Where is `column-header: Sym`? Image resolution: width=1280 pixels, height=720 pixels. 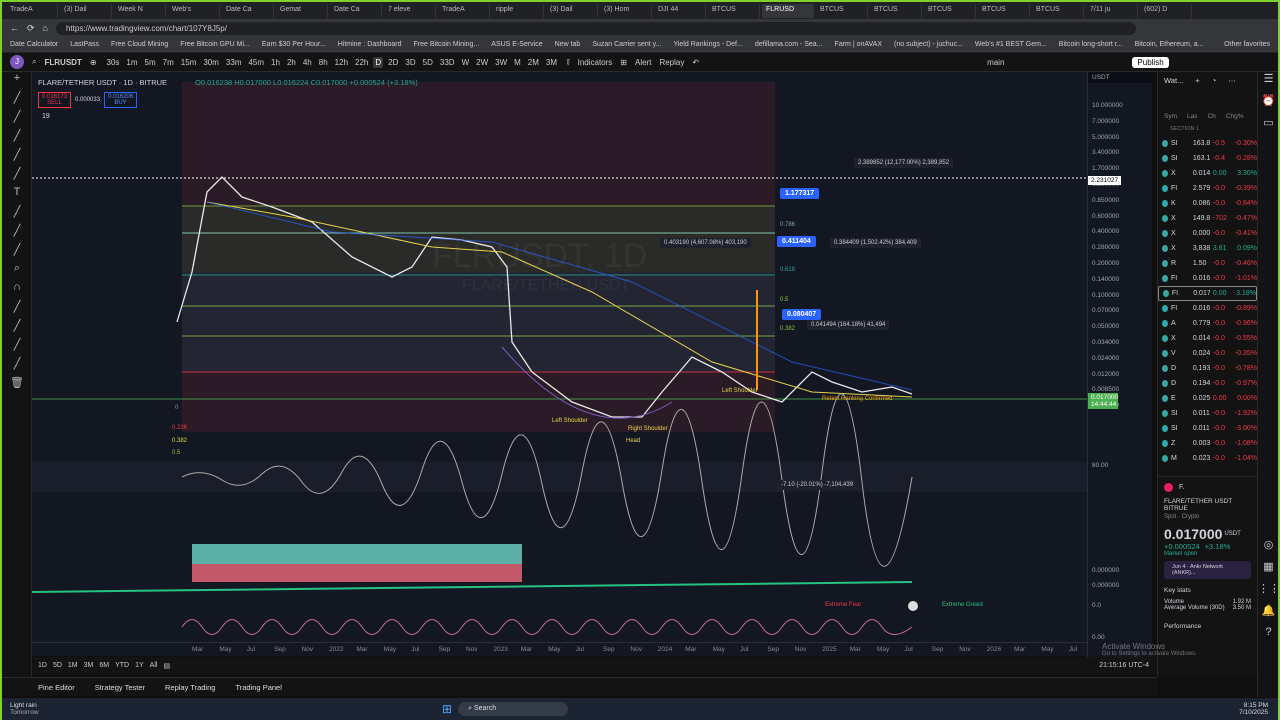
column-header: Sym is located at coordinates (1170, 116).